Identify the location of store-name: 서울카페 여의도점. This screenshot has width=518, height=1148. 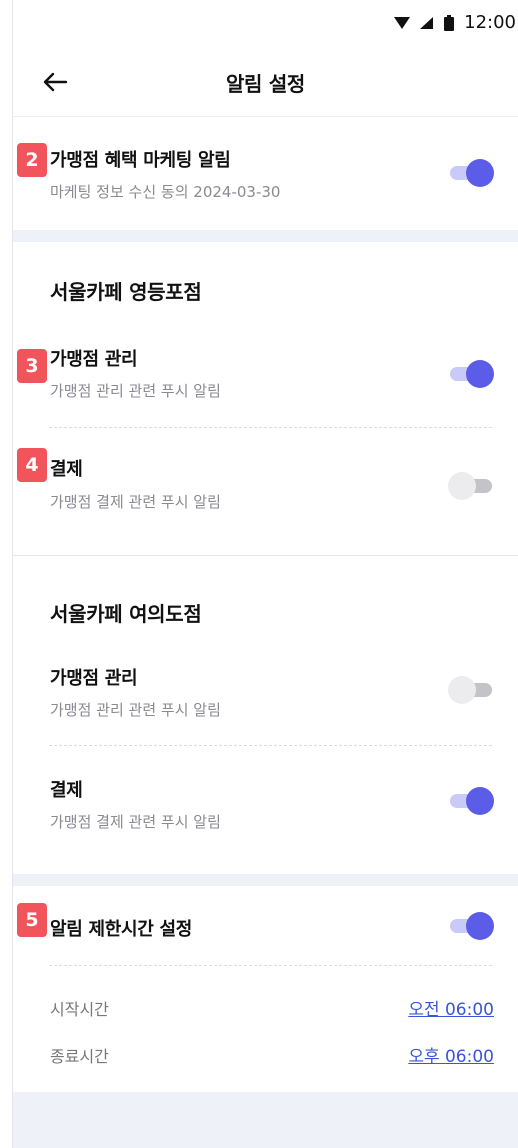
(126, 614).